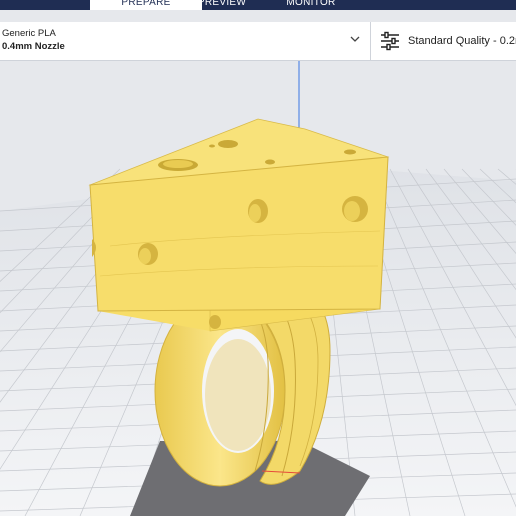 The image size is (516, 516). Describe the element at coordinates (29, 33) in the screenshot. I see `material-label: Generic PLA` at that location.